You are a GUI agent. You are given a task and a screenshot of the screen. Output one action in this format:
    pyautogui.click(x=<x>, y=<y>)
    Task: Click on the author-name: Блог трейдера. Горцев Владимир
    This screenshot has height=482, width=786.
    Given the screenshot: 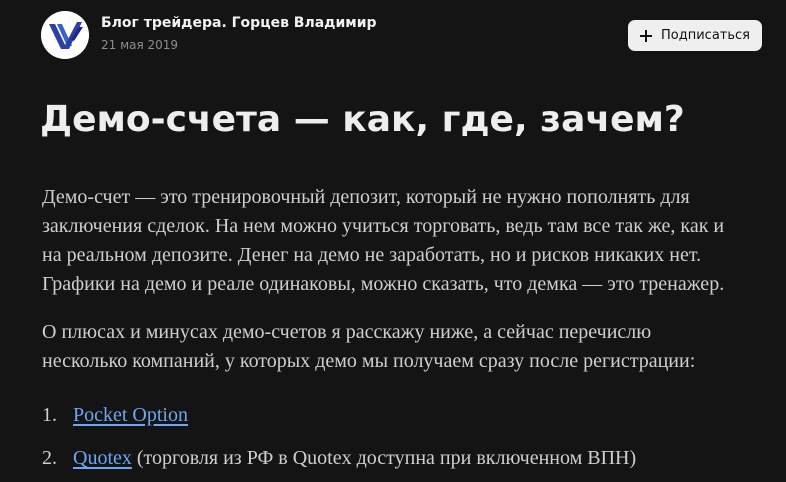 What is the action you would take?
    pyautogui.click(x=239, y=23)
    